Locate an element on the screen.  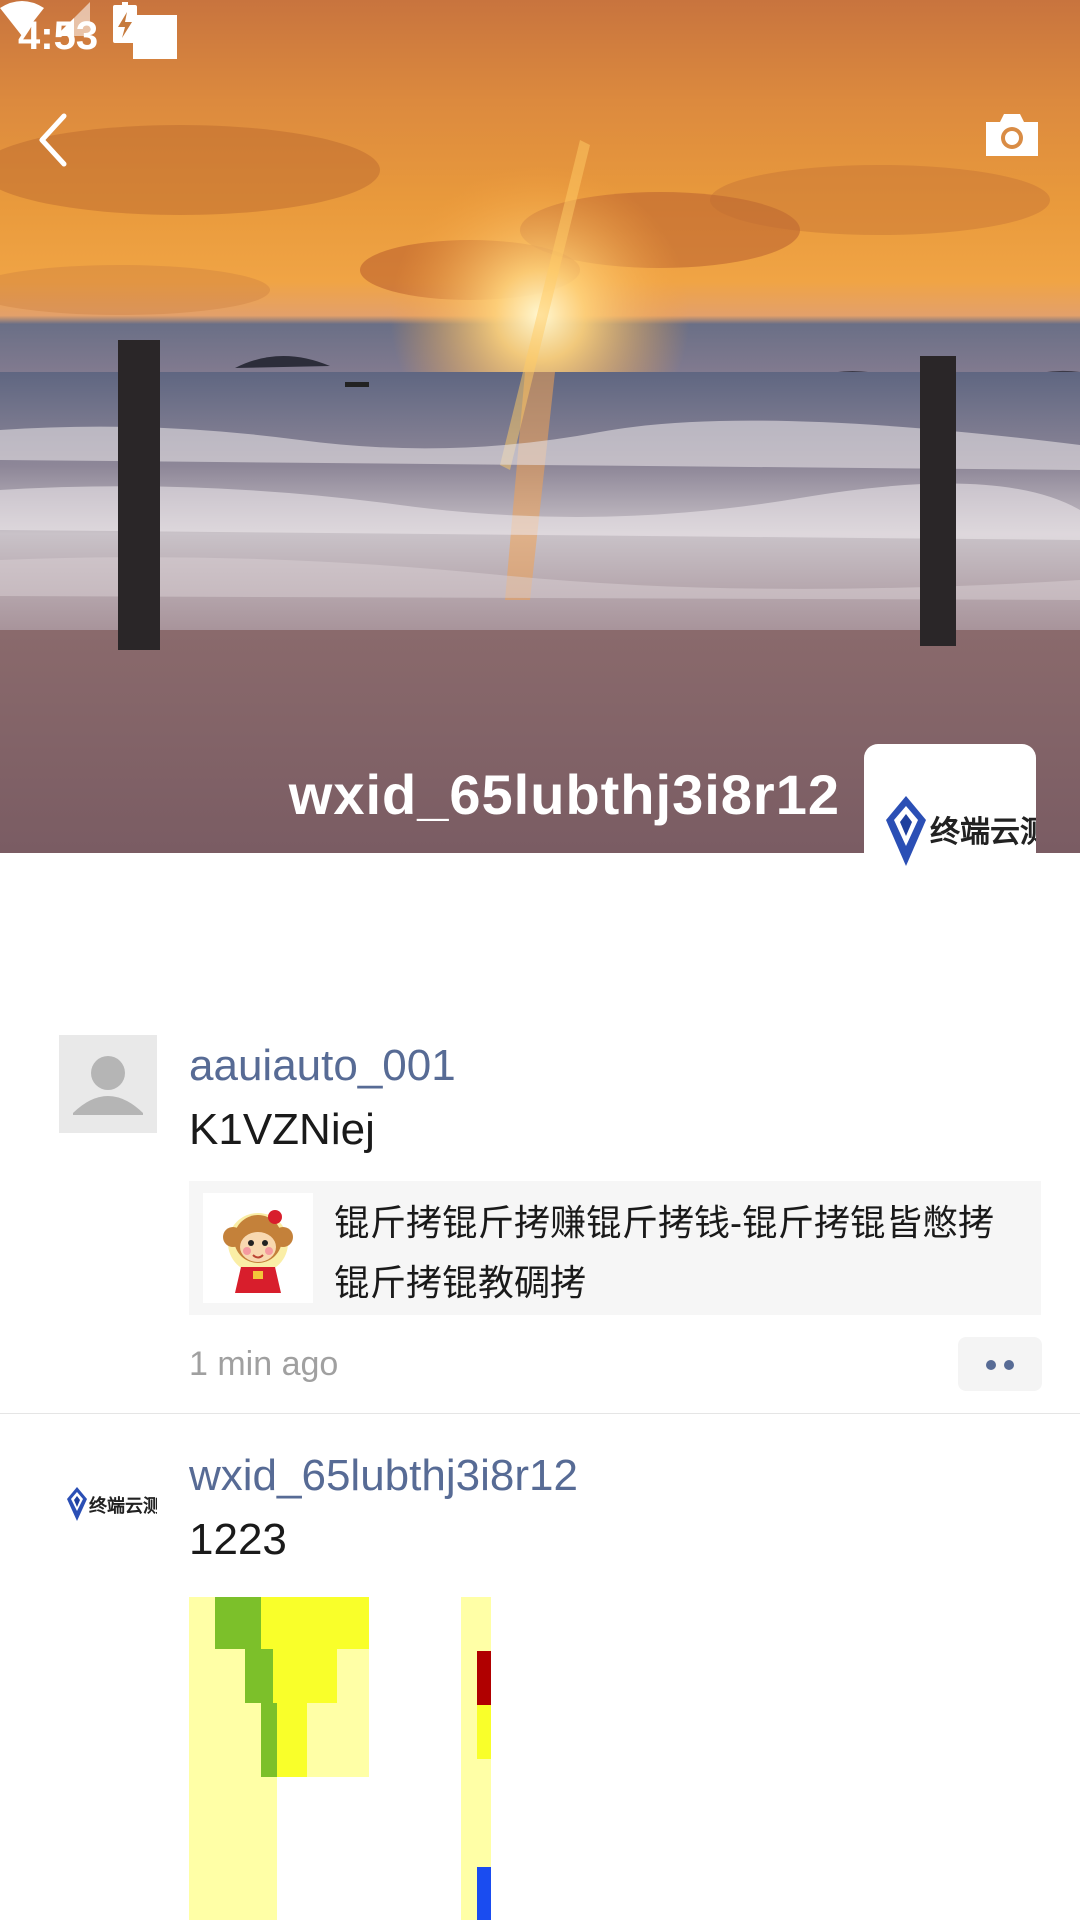
post-text: K1VZNiej is located at coordinates (282, 1129).